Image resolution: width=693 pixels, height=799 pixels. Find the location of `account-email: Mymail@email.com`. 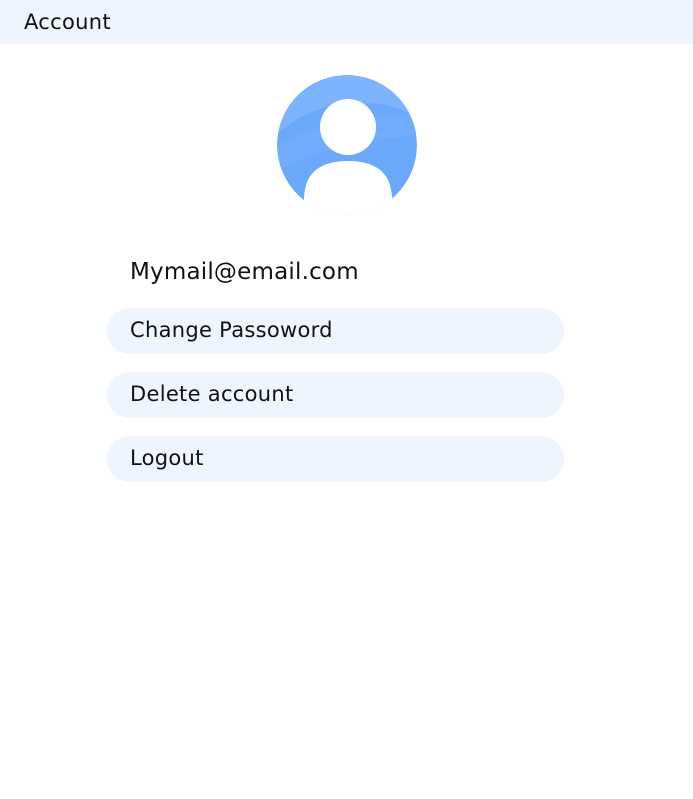

account-email: Mymail@email.com is located at coordinates (244, 272).